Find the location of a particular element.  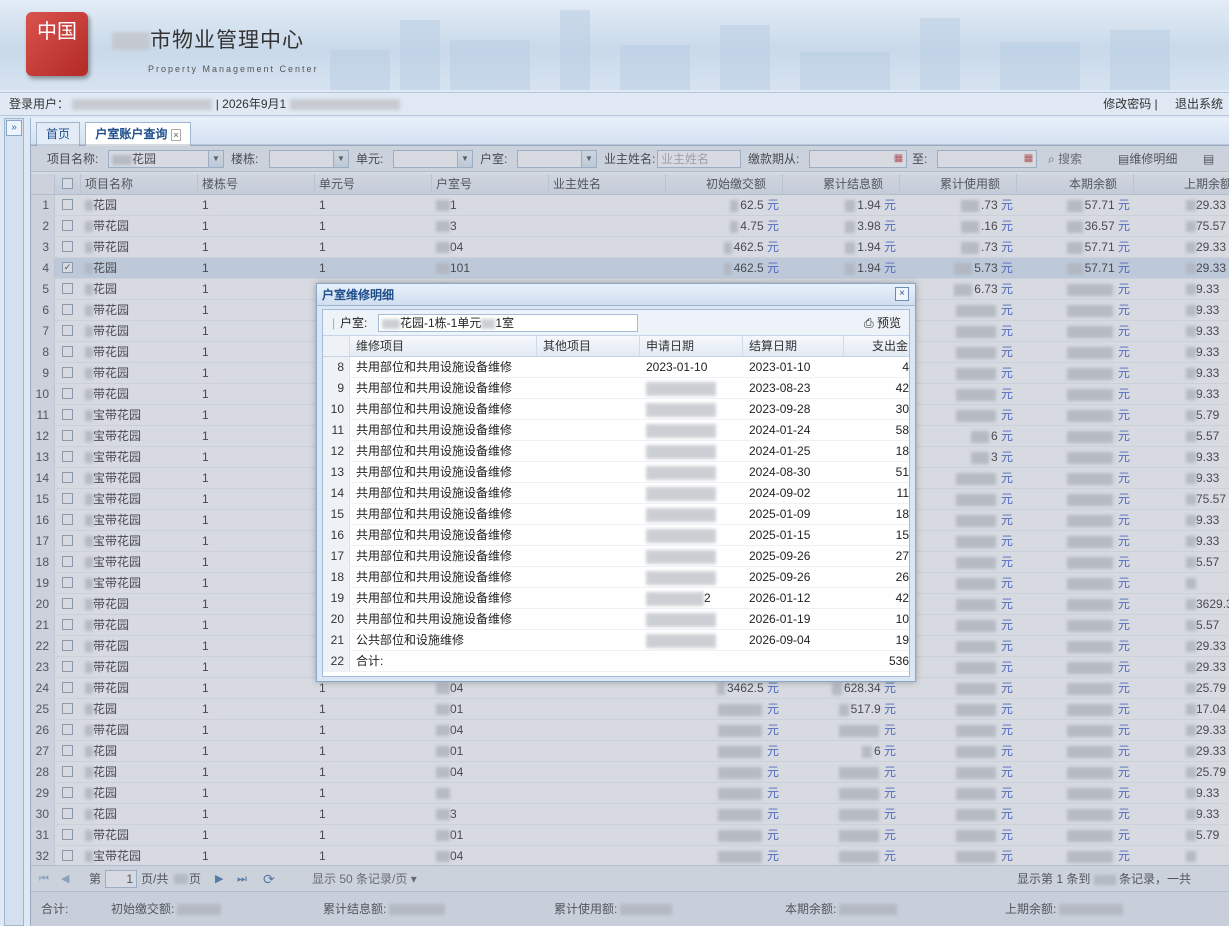

table-row: 17 共用部位和共用设施设备维修 2025-09-26 27 is located at coordinates (616, 556).